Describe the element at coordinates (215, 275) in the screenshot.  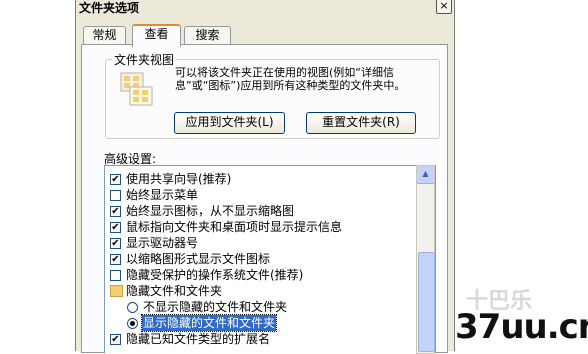
I see `item-label: 隐藏受保护的操作系统文件(推荐)` at that location.